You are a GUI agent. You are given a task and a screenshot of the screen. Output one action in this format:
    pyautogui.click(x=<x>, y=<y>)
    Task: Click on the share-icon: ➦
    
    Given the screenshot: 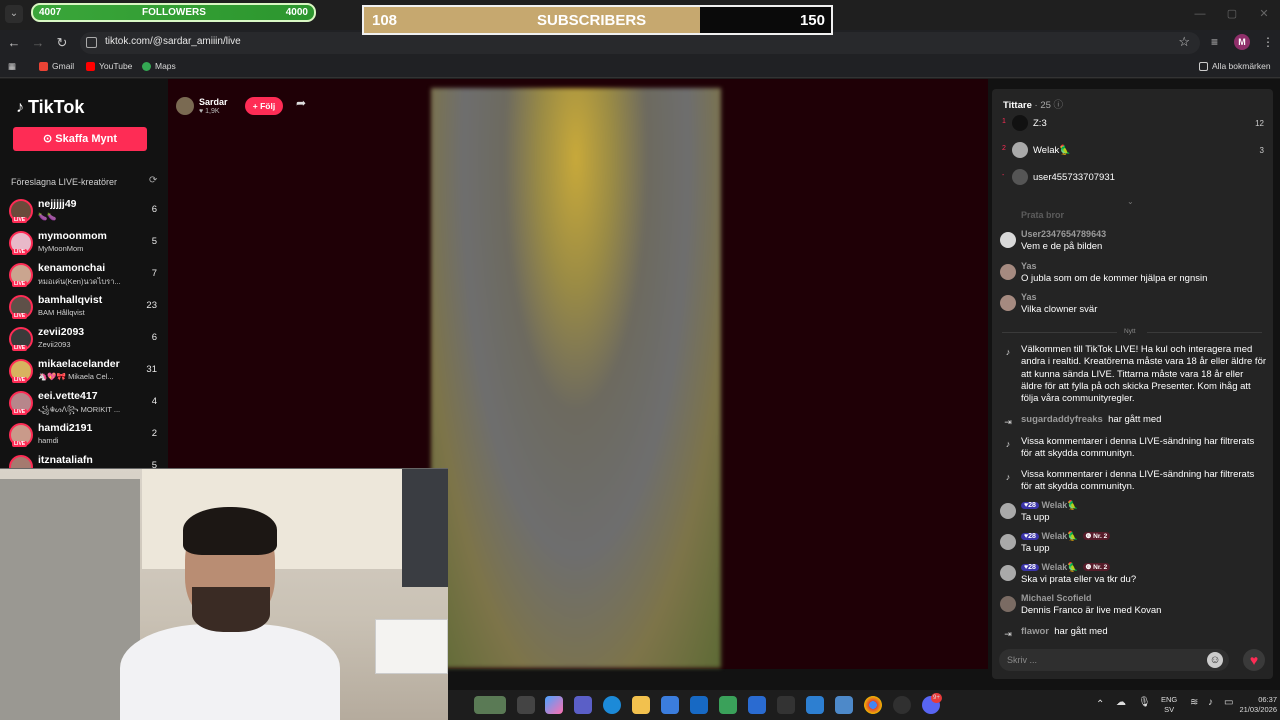 What is the action you would take?
    pyautogui.click(x=301, y=103)
    